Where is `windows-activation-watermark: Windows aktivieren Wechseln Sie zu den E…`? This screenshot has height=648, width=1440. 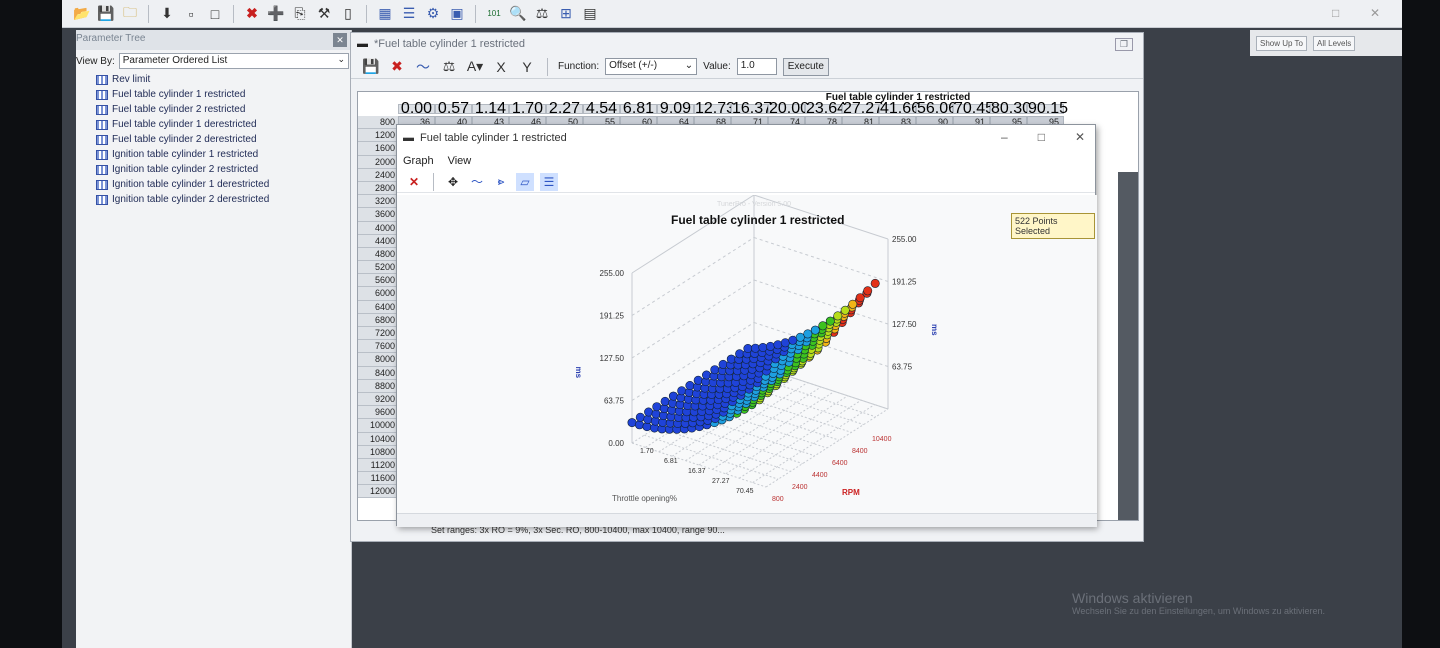
windows-activation-watermark: Windows aktivieren Wechseln Sie zu den E… is located at coordinates (1212, 603).